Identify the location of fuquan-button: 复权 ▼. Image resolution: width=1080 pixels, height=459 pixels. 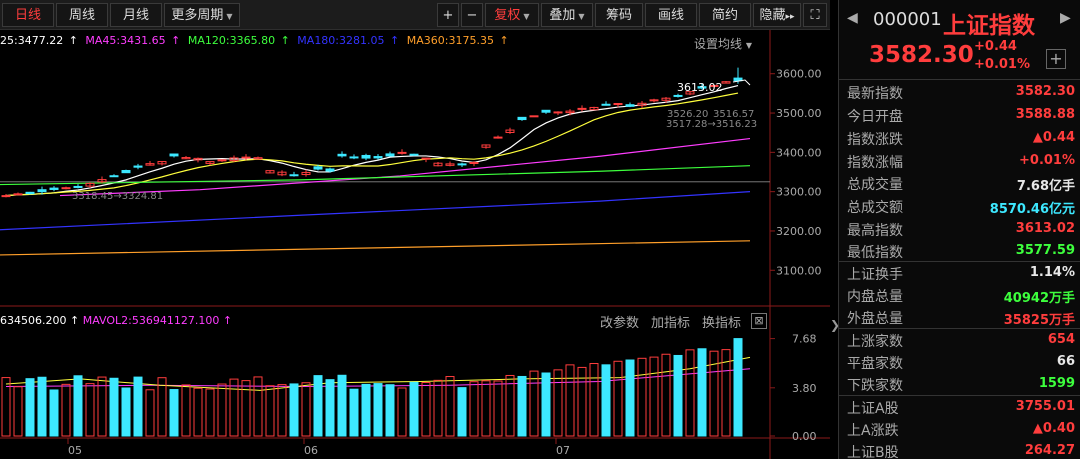
(512, 15).